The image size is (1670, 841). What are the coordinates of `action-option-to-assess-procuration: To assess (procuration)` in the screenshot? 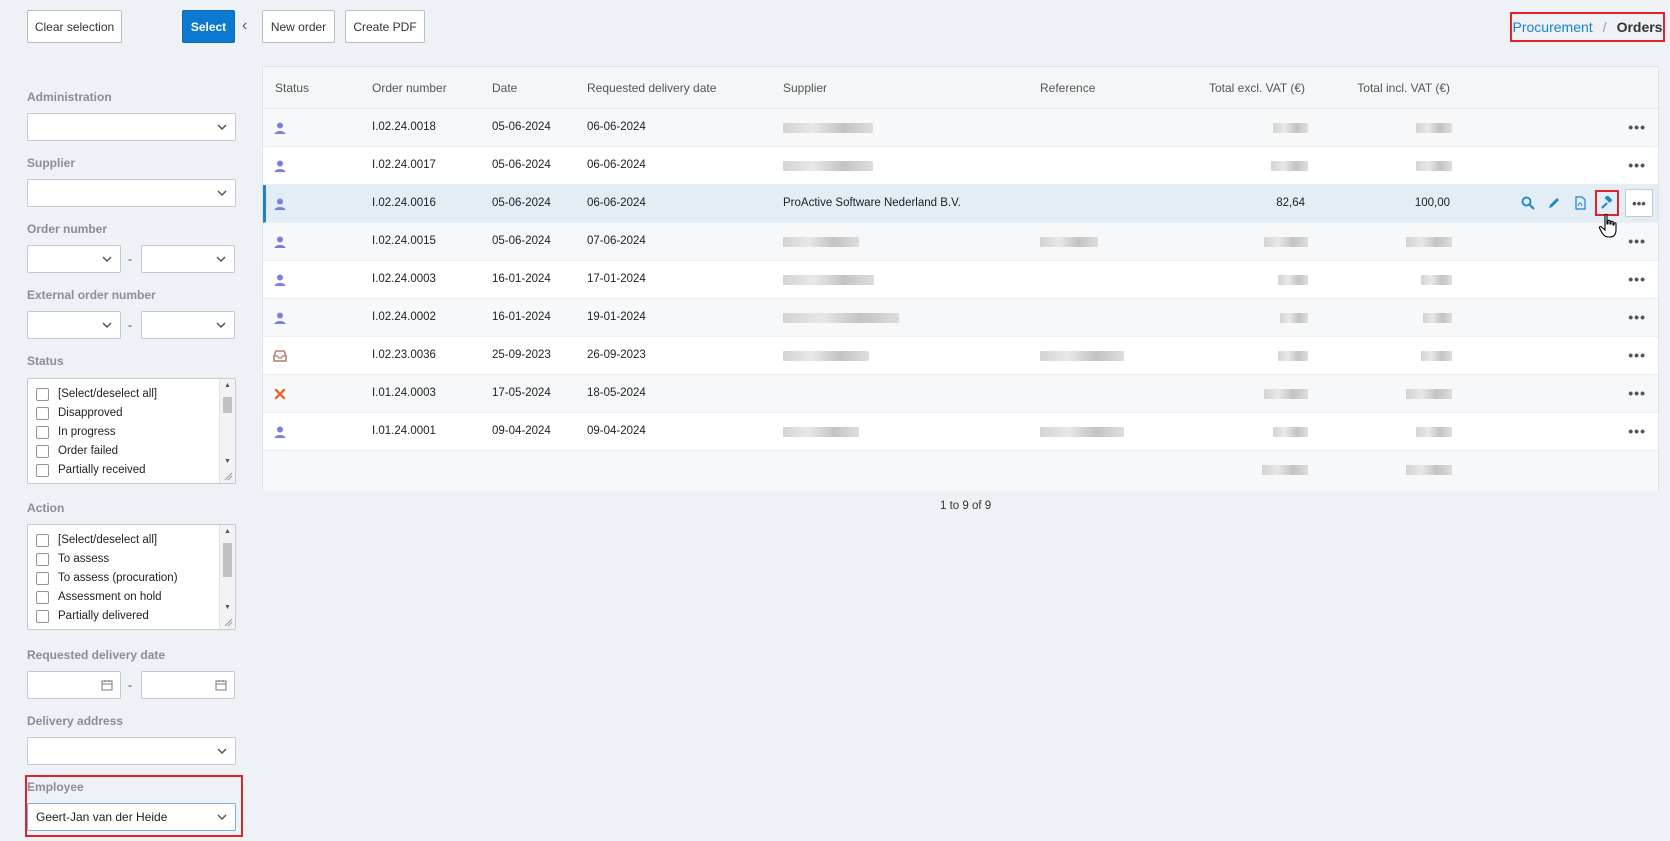 It's located at (107, 578).